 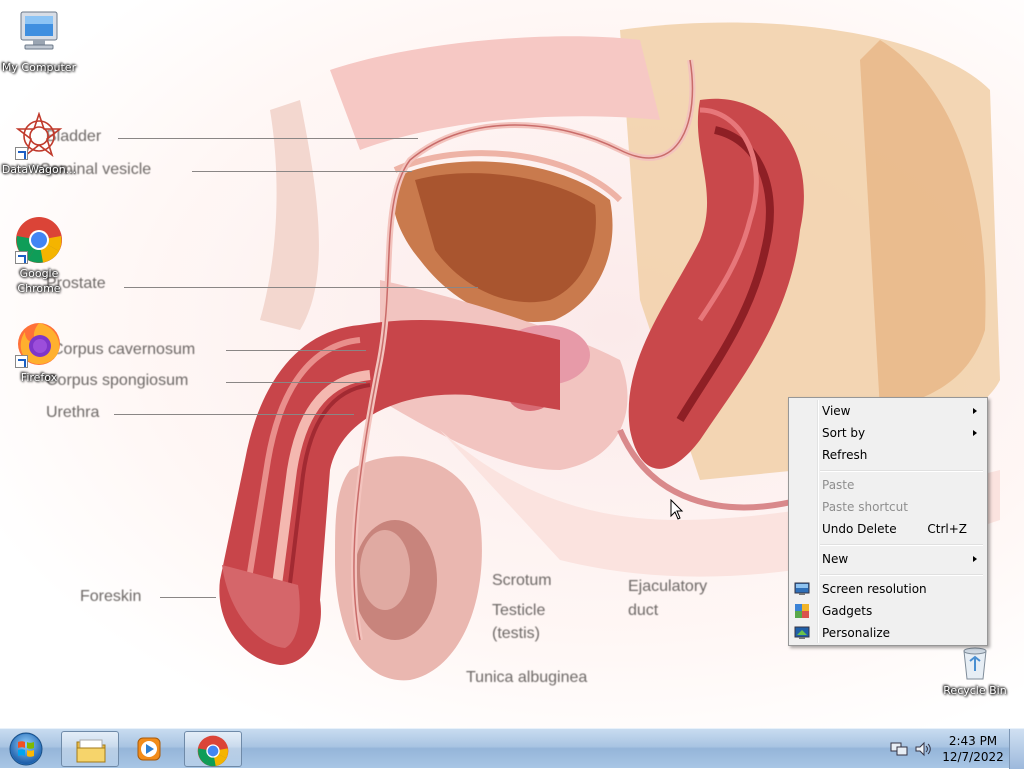 I want to click on menu-item-label: View, so click(x=836, y=411).